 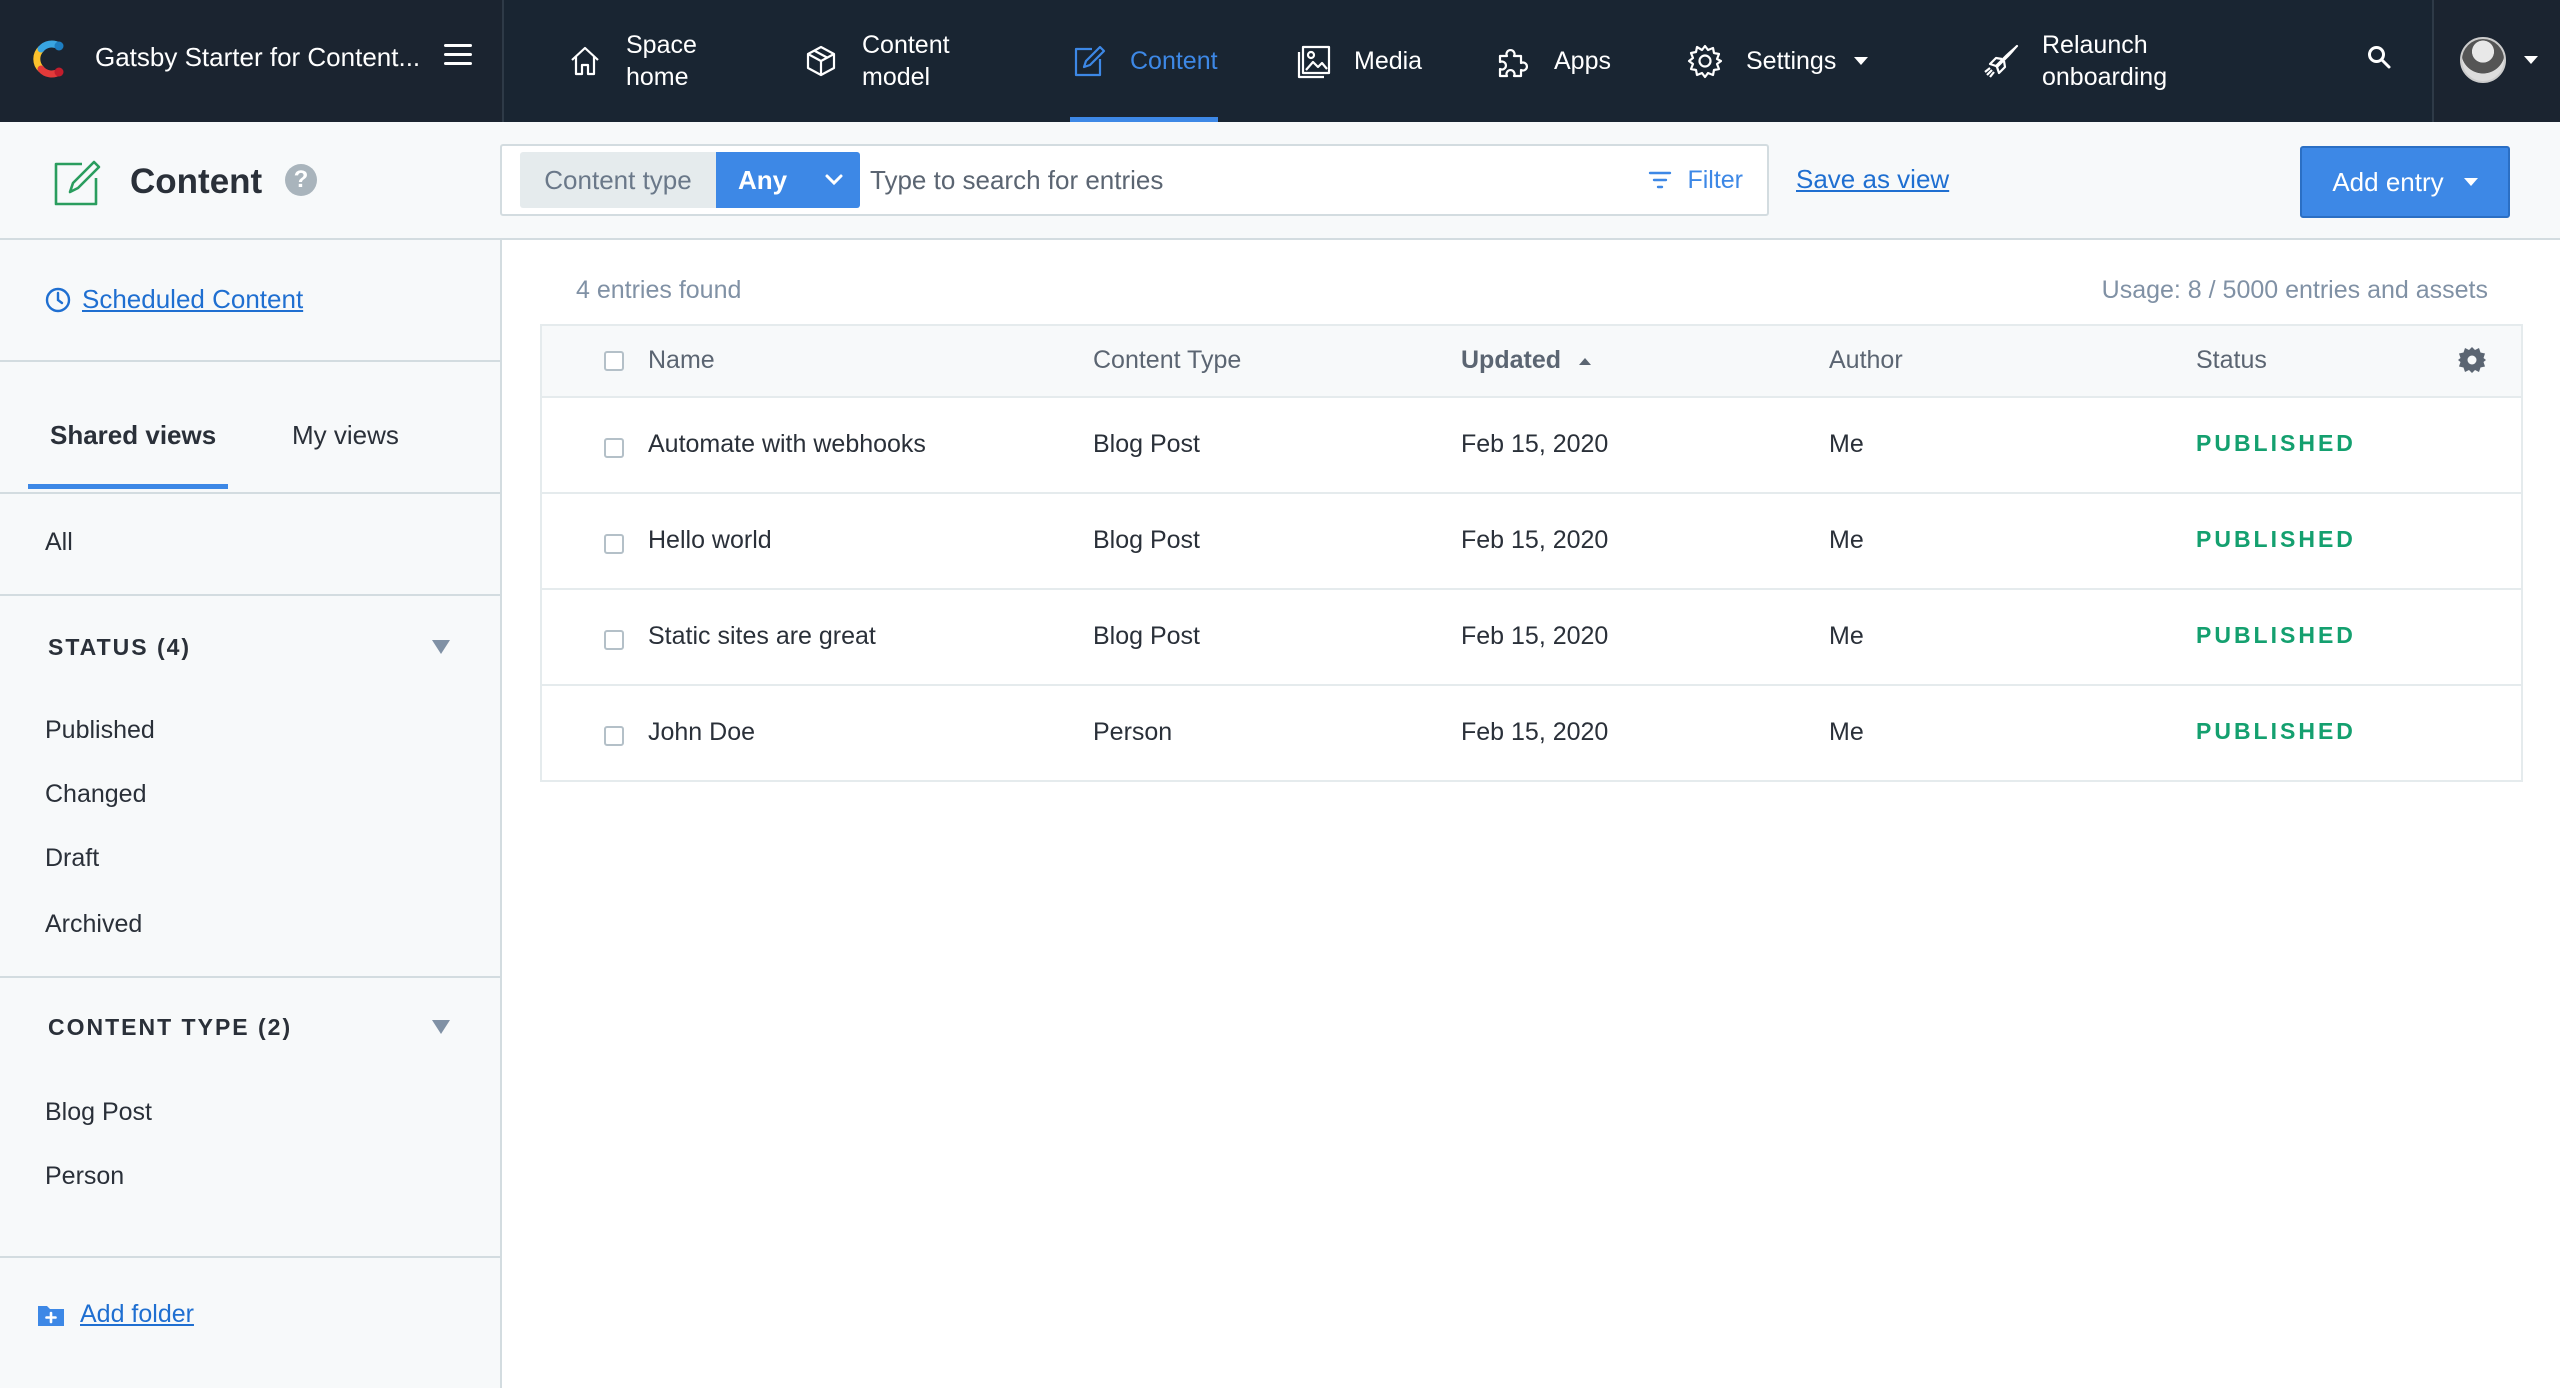 What do you see at coordinates (1170, 180) in the screenshot?
I see `search-input` at bounding box center [1170, 180].